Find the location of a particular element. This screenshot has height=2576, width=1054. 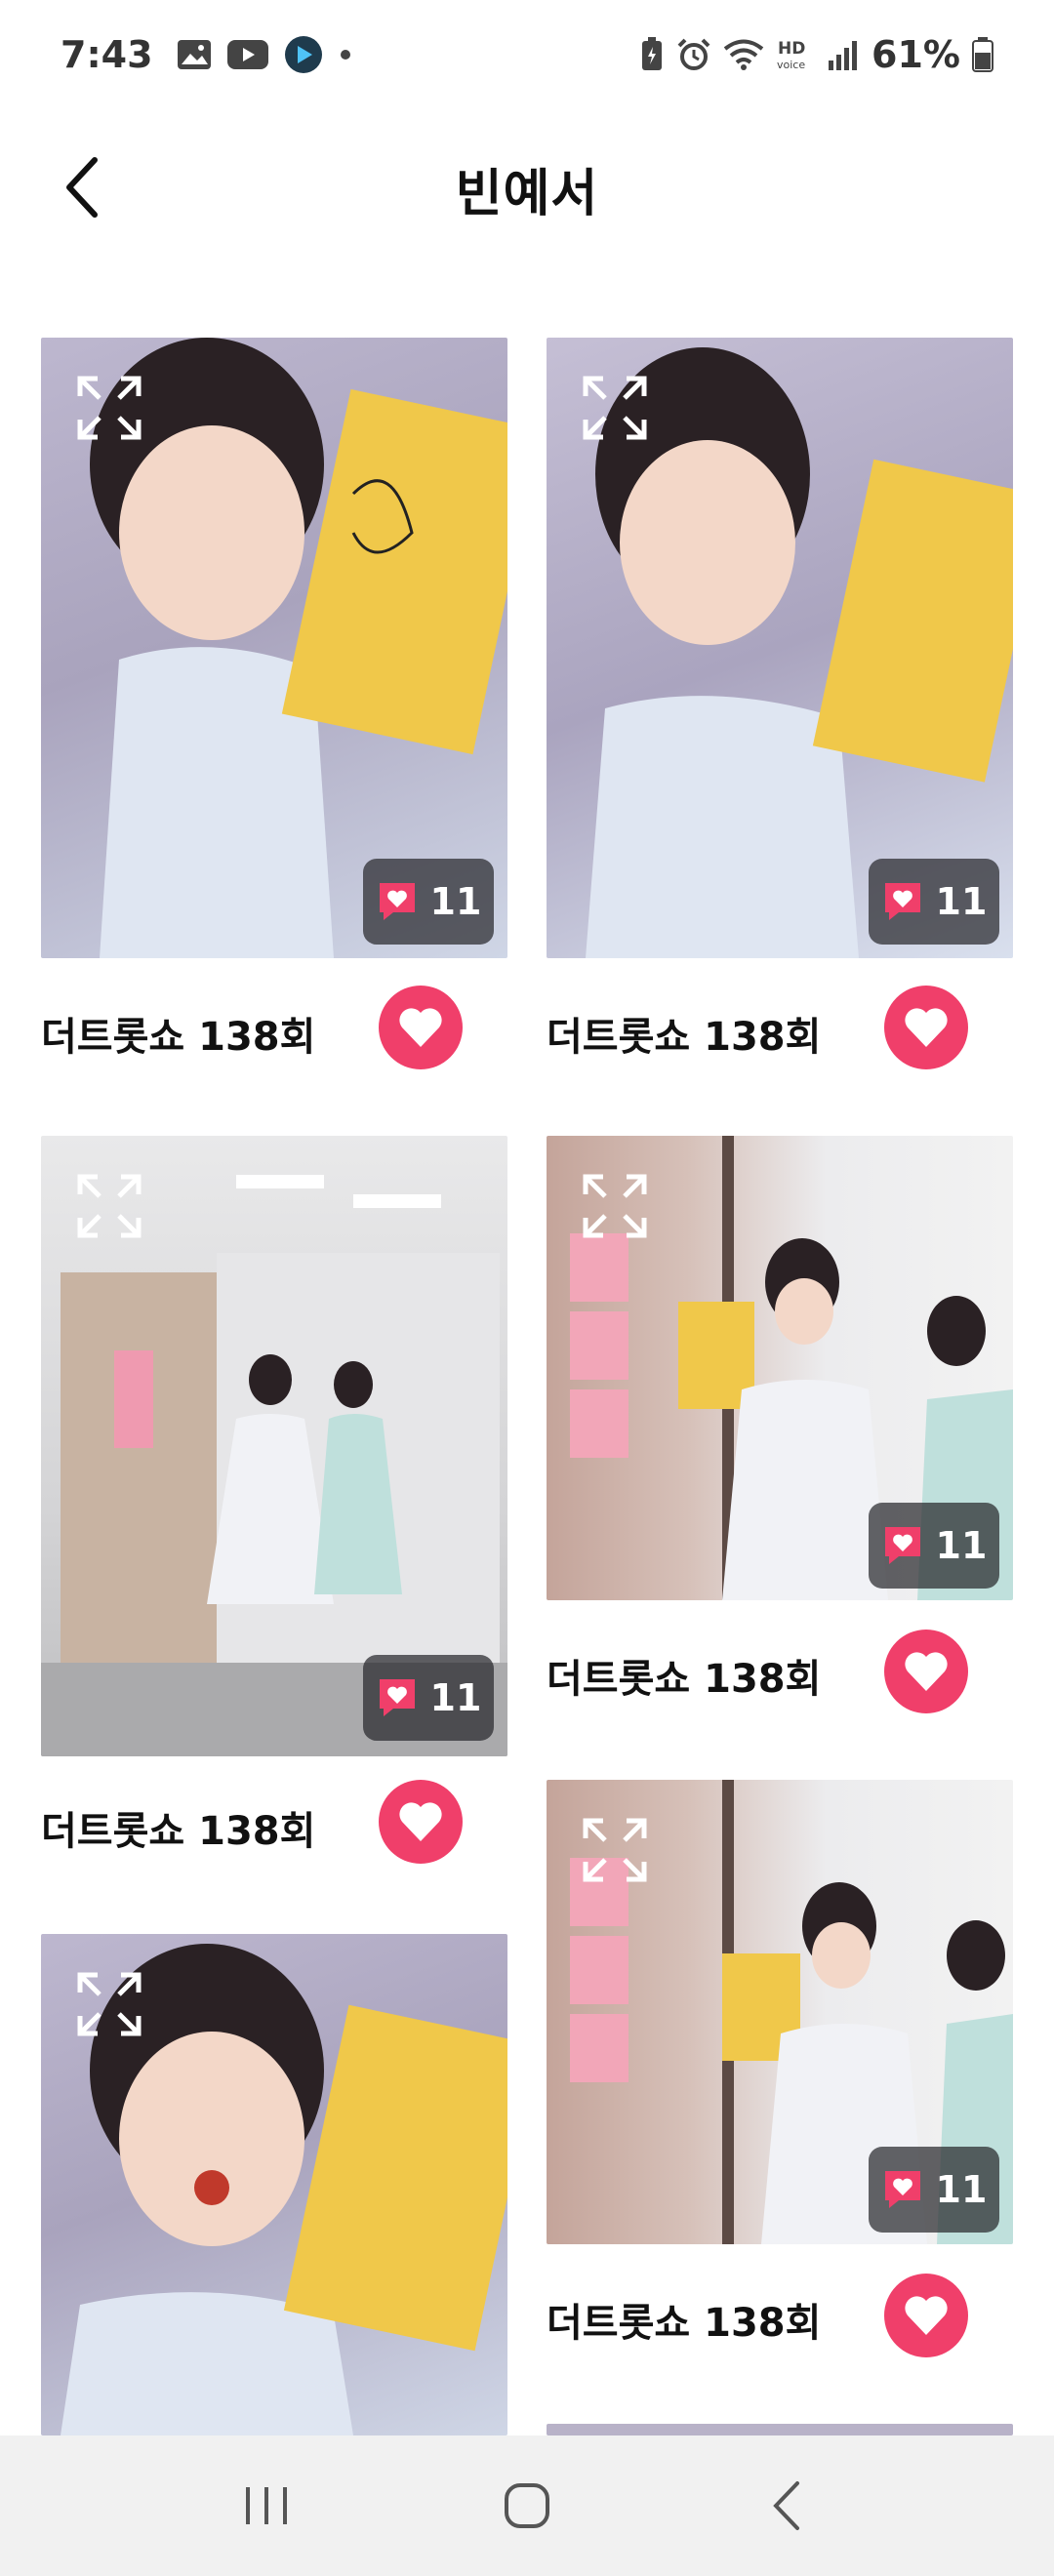

back-icon is located at coordinates (785, 2505).